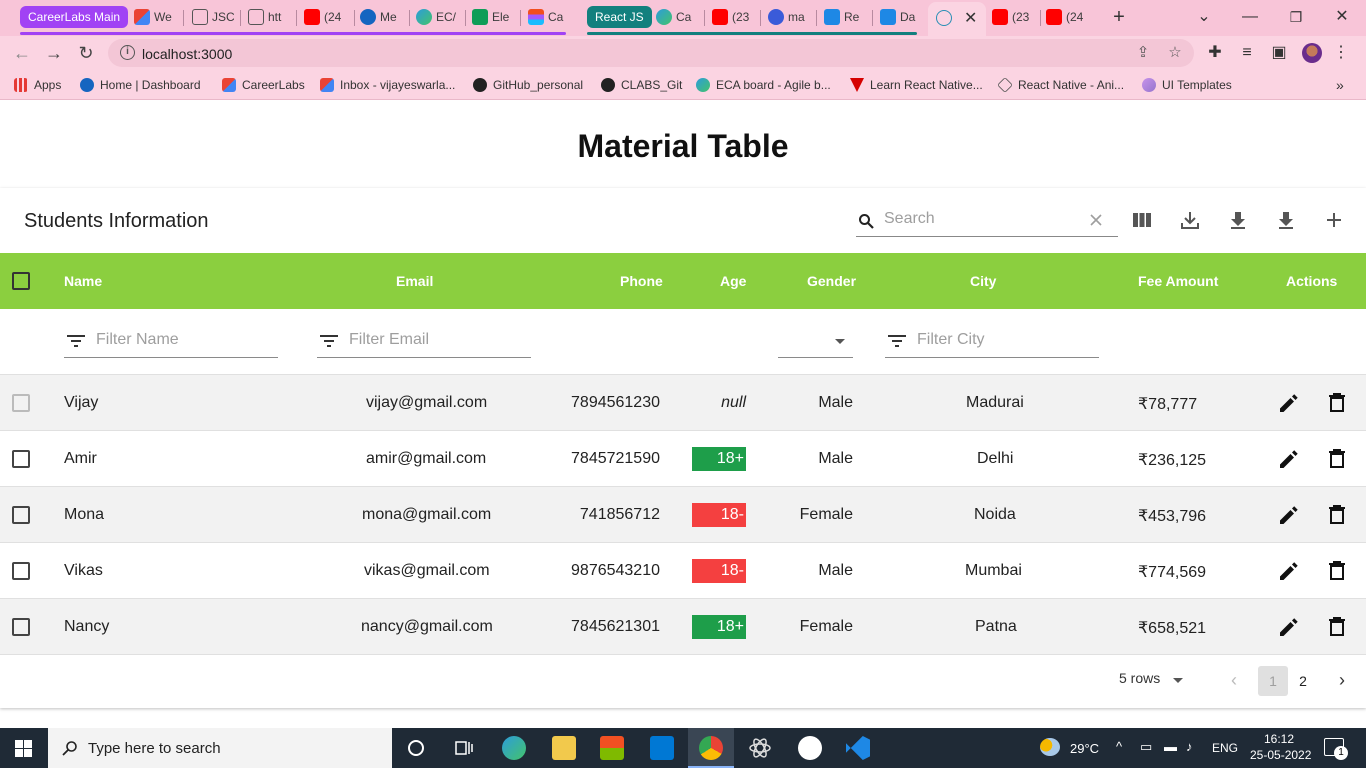 This screenshot has height=768, width=1366. I want to click on bookmarks-overflow-icon: », so click(1340, 85).